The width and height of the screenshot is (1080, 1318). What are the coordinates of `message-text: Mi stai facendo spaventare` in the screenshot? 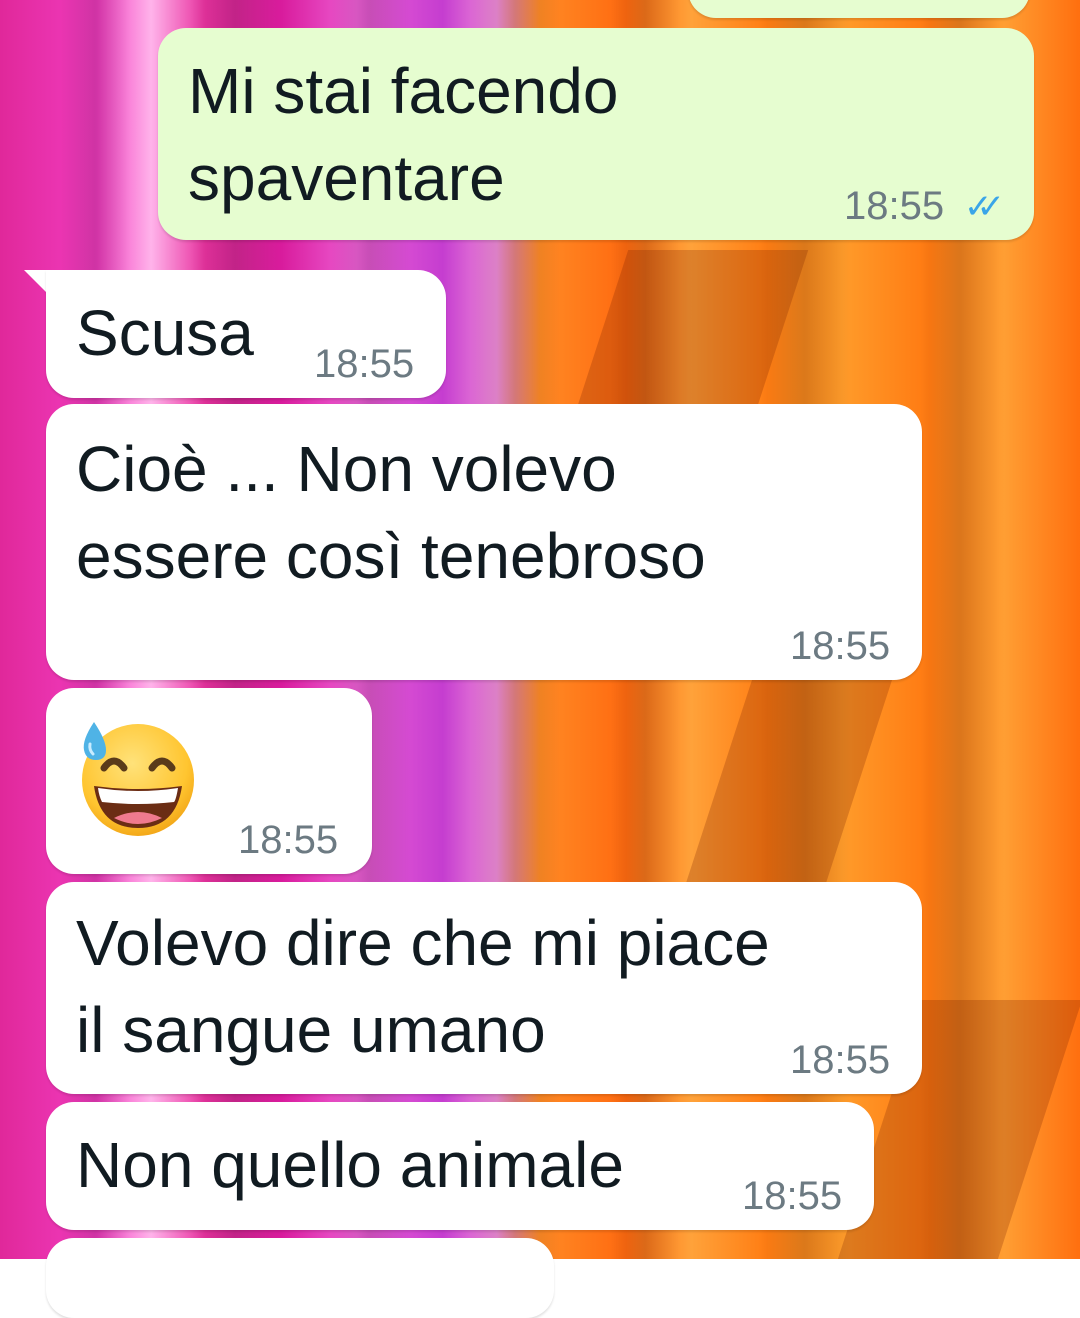 It's located at (403, 134).